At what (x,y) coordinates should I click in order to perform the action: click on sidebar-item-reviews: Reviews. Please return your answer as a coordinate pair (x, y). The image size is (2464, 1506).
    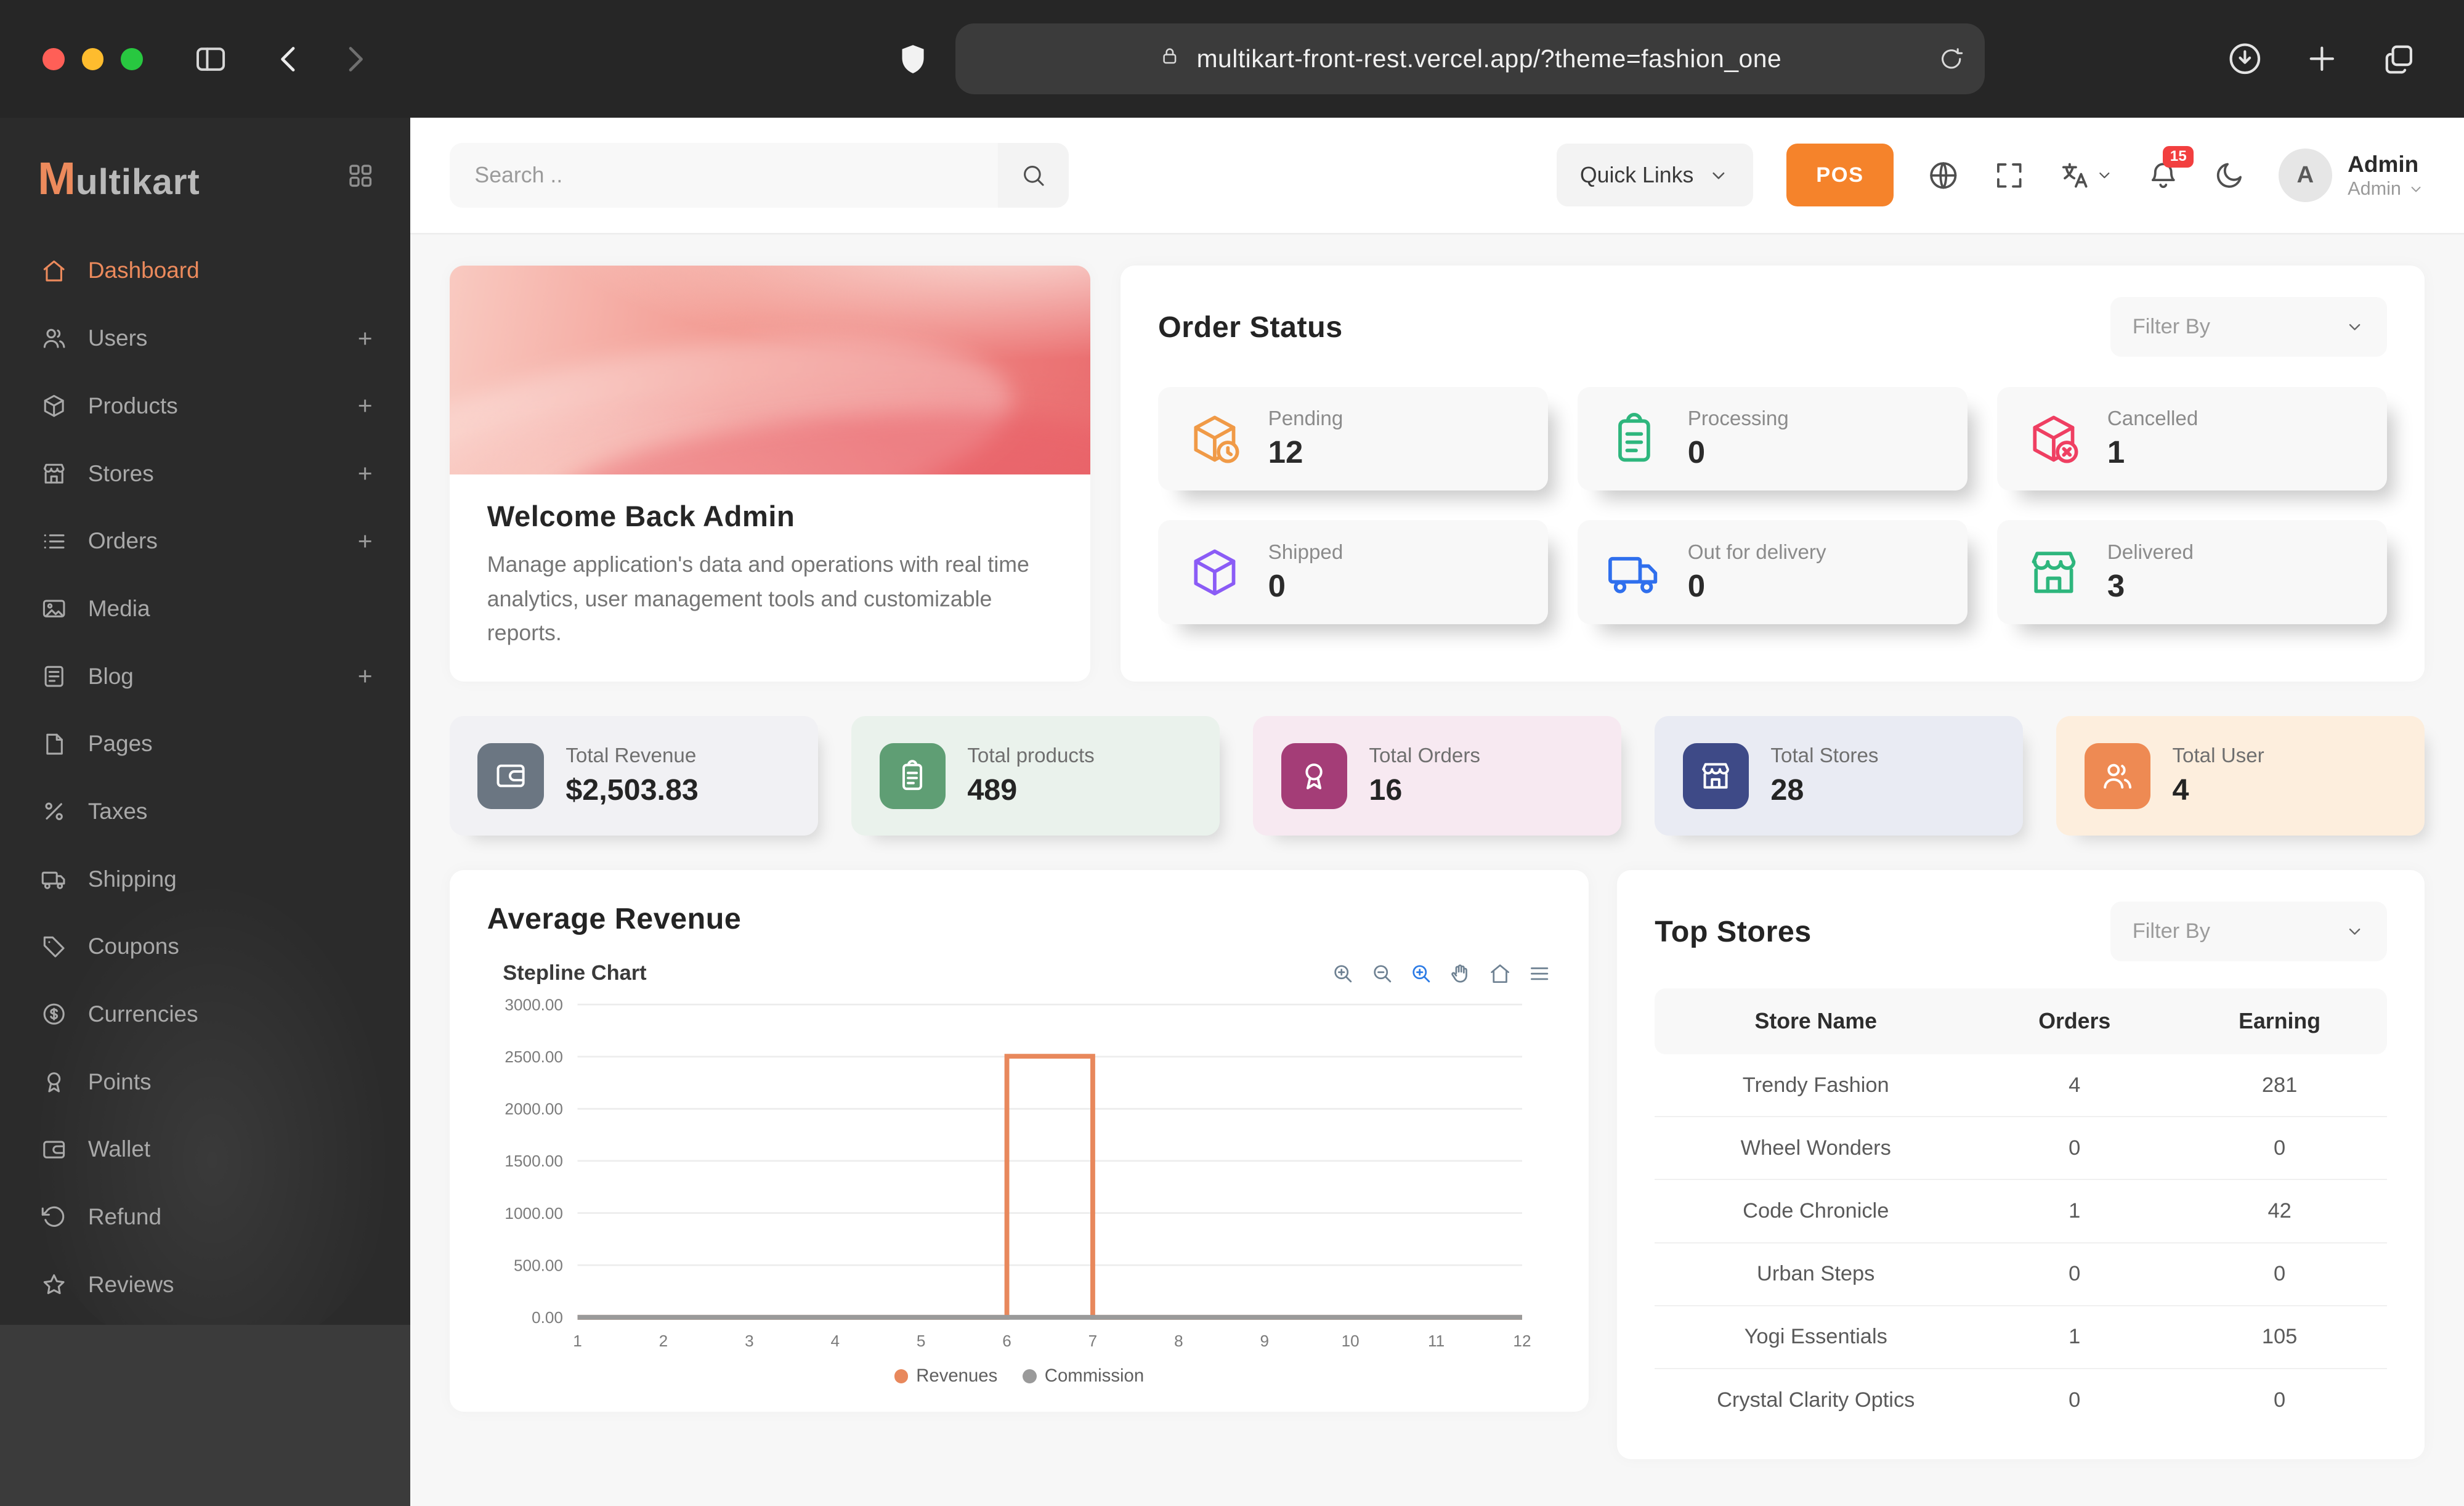
    Looking at the image, I should click on (205, 1285).